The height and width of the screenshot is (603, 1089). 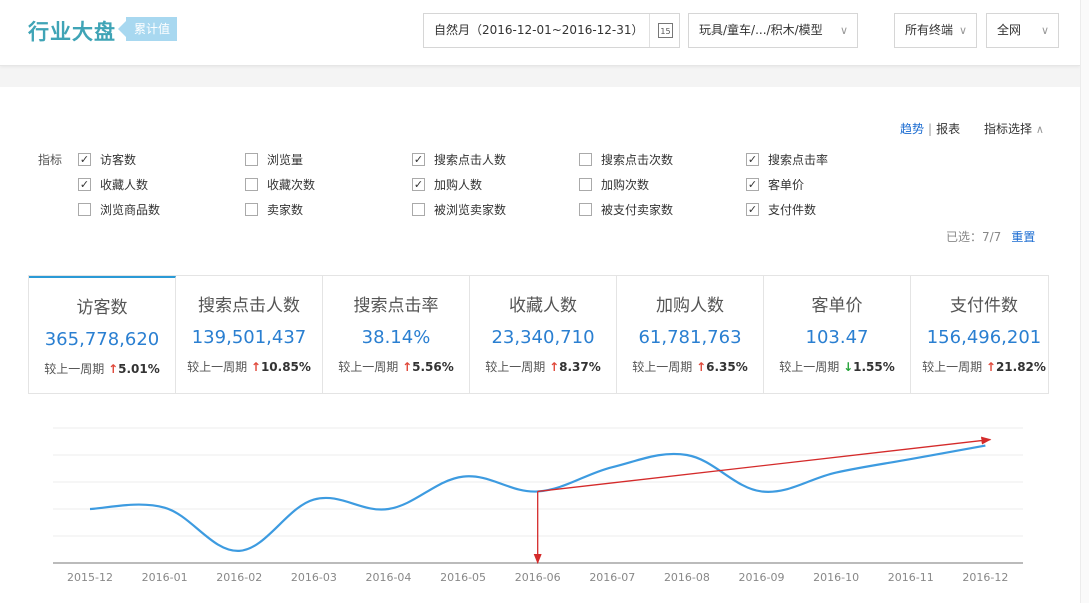 What do you see at coordinates (551, 30) in the screenshot?
I see `date-range-select: 自然月（2016-12-01~2016-12-31） 15` at bounding box center [551, 30].